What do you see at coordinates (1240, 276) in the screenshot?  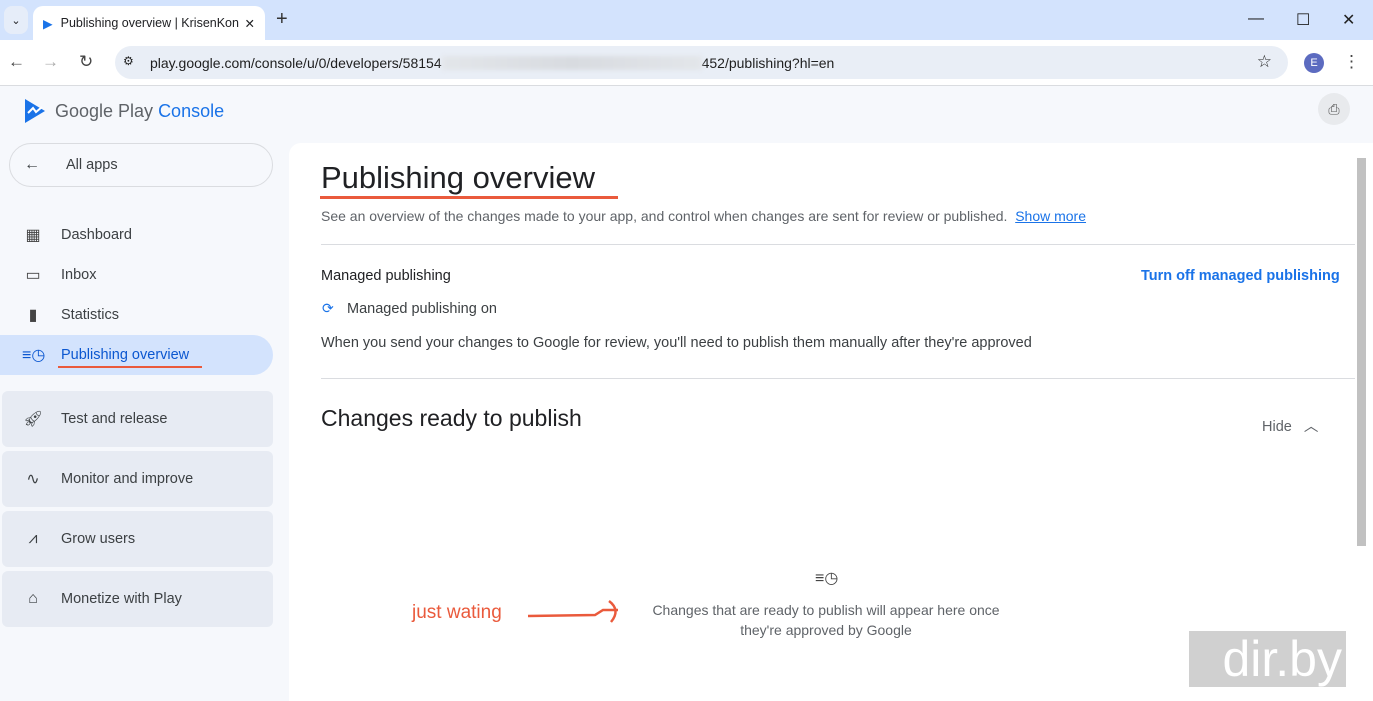 I see `turn-off-managed-publishing-link: Turn off managed publishing` at bounding box center [1240, 276].